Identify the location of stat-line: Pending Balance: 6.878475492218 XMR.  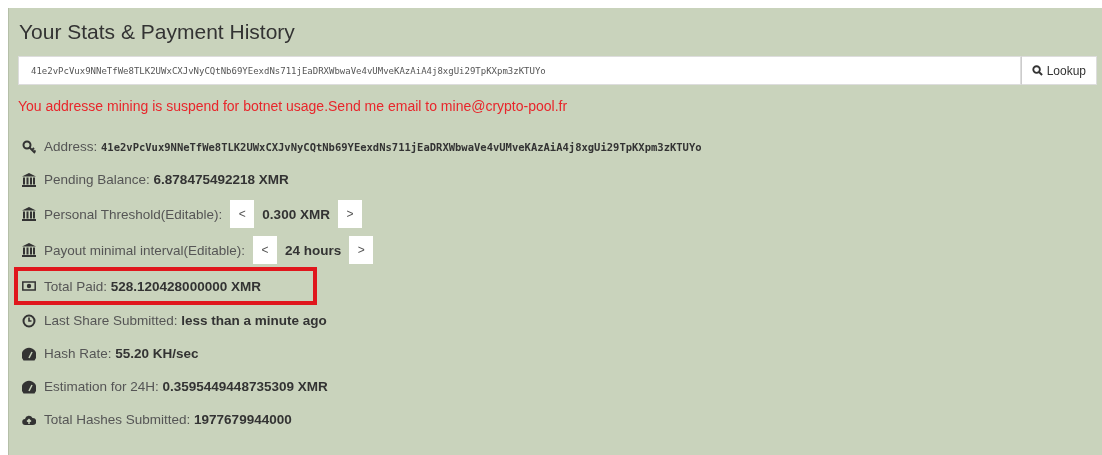
(166, 179).